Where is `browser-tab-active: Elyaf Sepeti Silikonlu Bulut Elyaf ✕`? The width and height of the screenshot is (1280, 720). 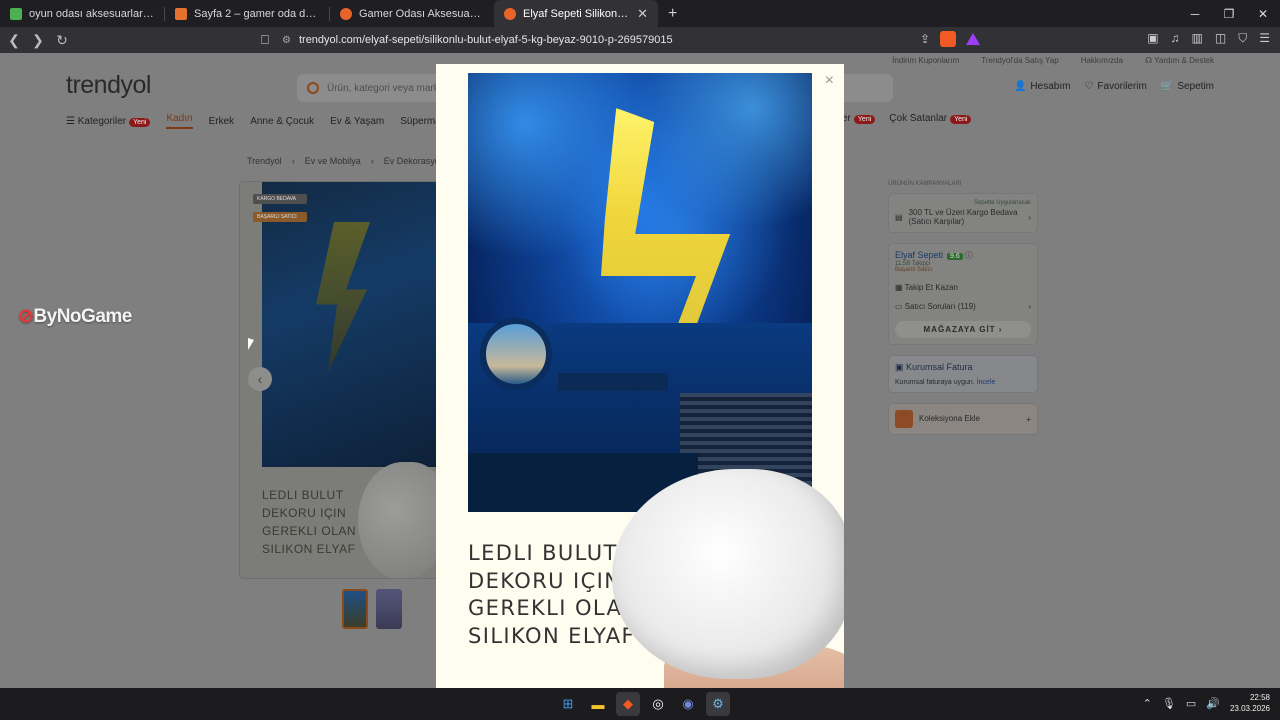
browser-tab-active: Elyaf Sepeti Silikonlu Bulut Elyaf ✕ is located at coordinates (576, 13).